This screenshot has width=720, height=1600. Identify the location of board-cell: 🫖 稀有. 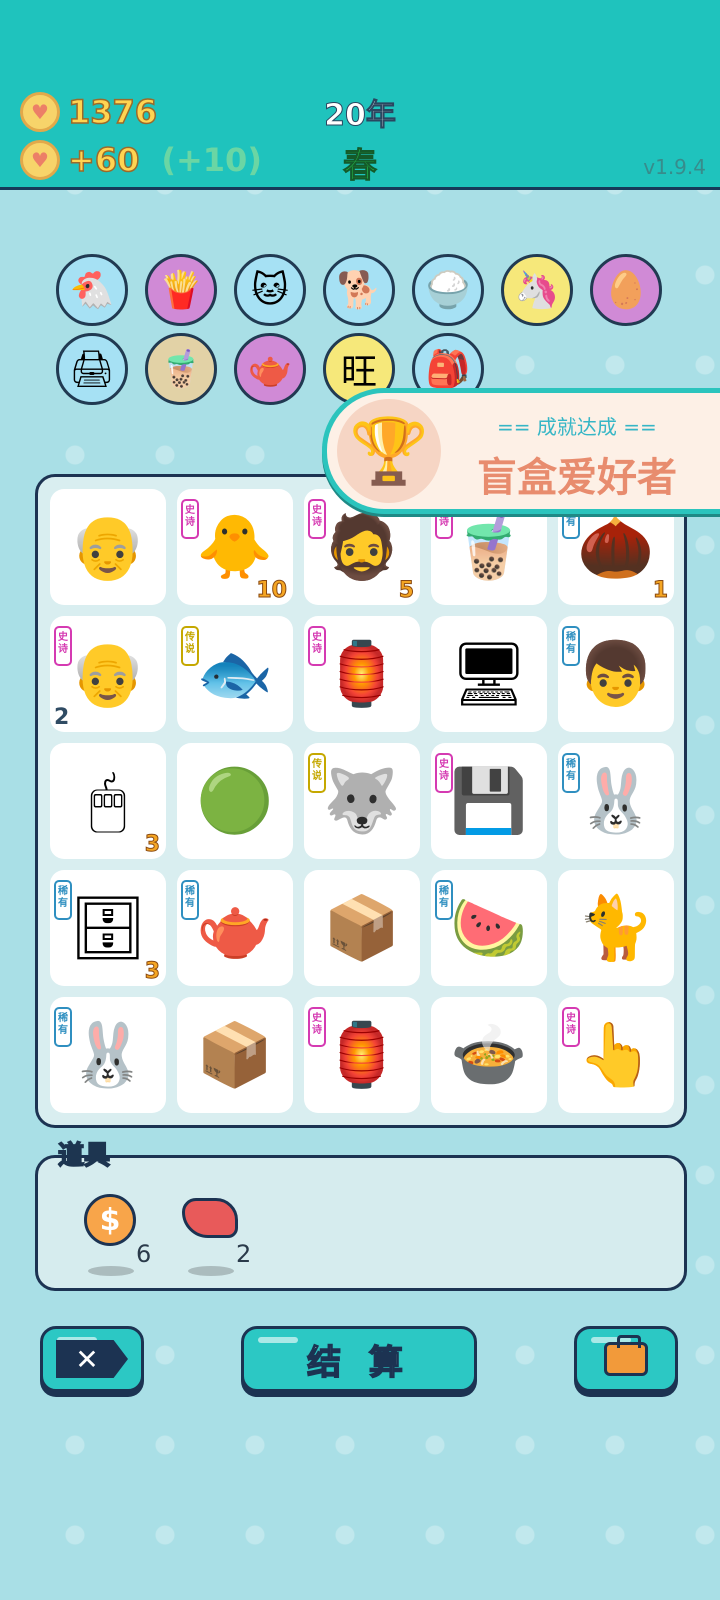
(235, 928).